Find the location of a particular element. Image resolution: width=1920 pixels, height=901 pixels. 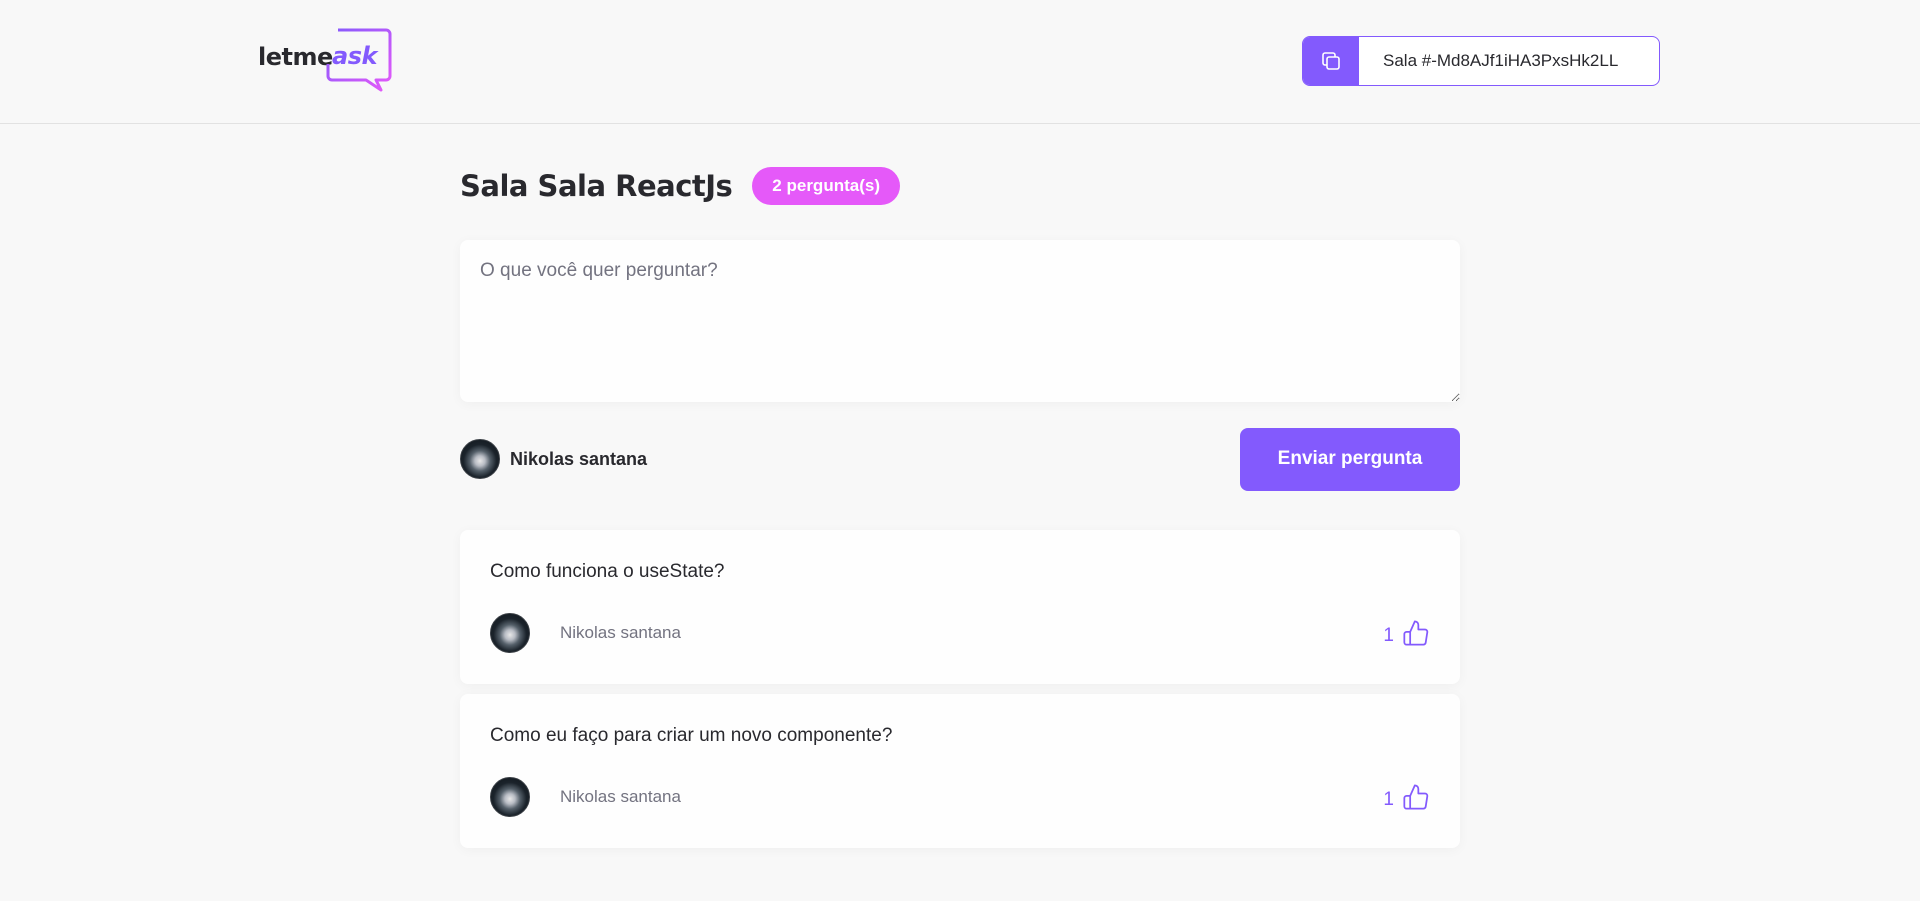

copy-icon-box is located at coordinates (1331, 61).